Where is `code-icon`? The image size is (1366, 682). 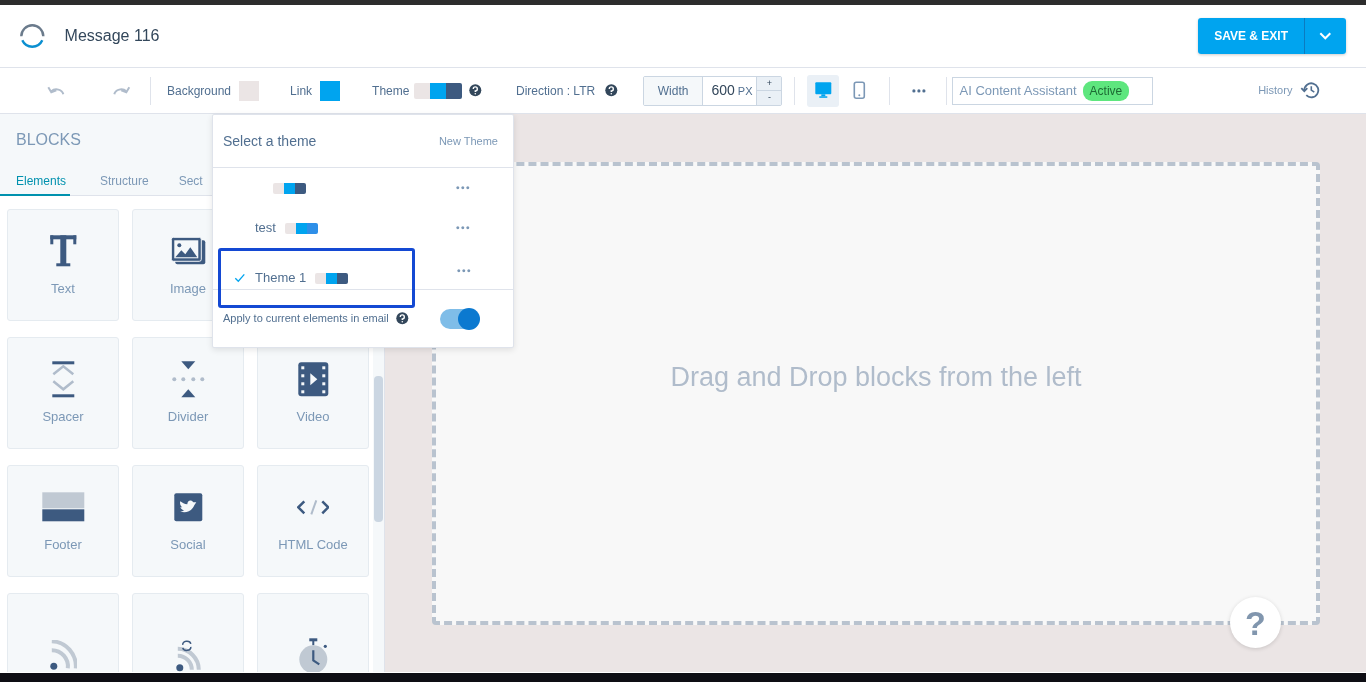
code-icon is located at coordinates (313, 507).